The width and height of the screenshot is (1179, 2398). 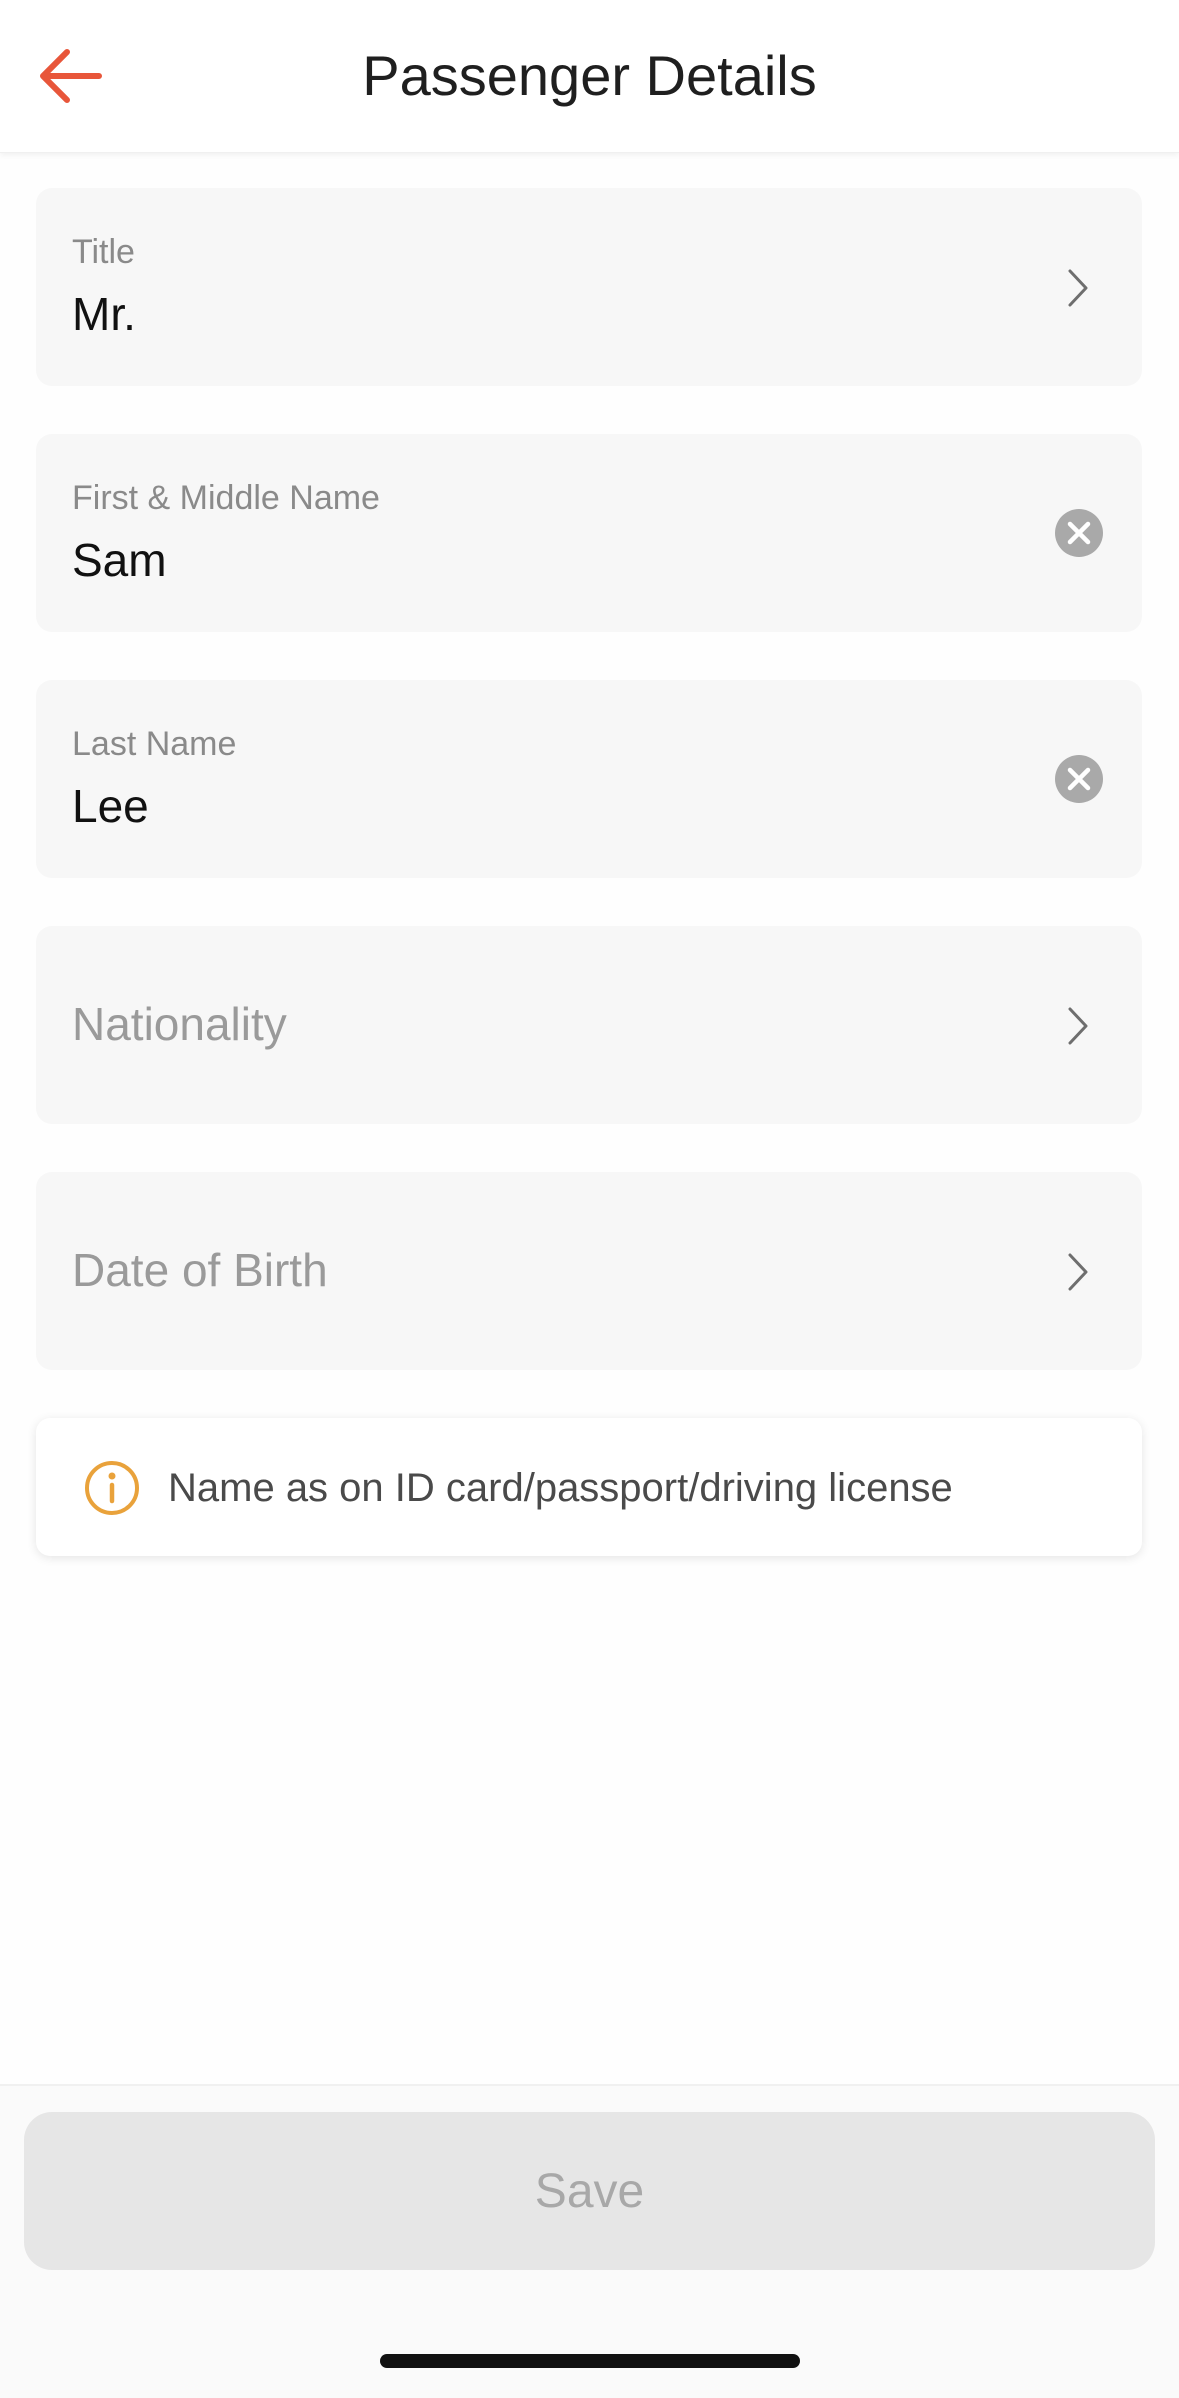 I want to click on last-name-field: Last Name Lee, so click(x=589, y=779).